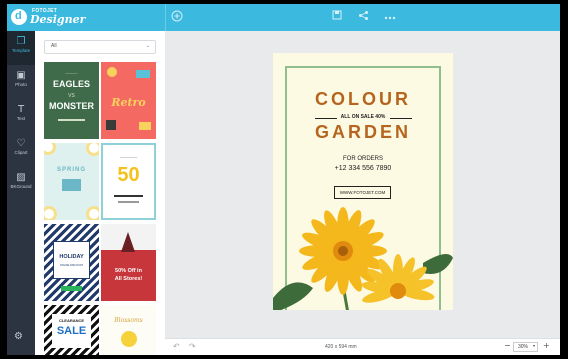 Image resolution: width=568 pixels, height=359 pixels. Describe the element at coordinates (71, 100) in the screenshot. I see `template-eagles-monster: ——— EAGLES VS MONSTER` at that location.